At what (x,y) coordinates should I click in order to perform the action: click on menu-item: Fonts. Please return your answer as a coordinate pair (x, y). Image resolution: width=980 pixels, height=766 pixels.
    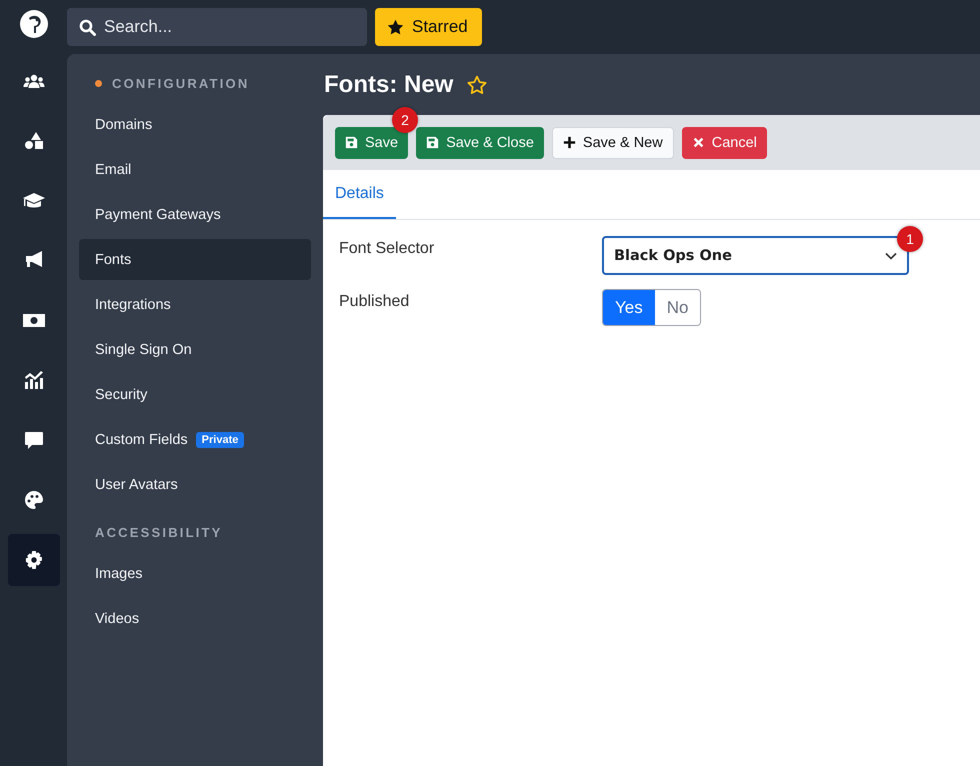
    Looking at the image, I should click on (195, 259).